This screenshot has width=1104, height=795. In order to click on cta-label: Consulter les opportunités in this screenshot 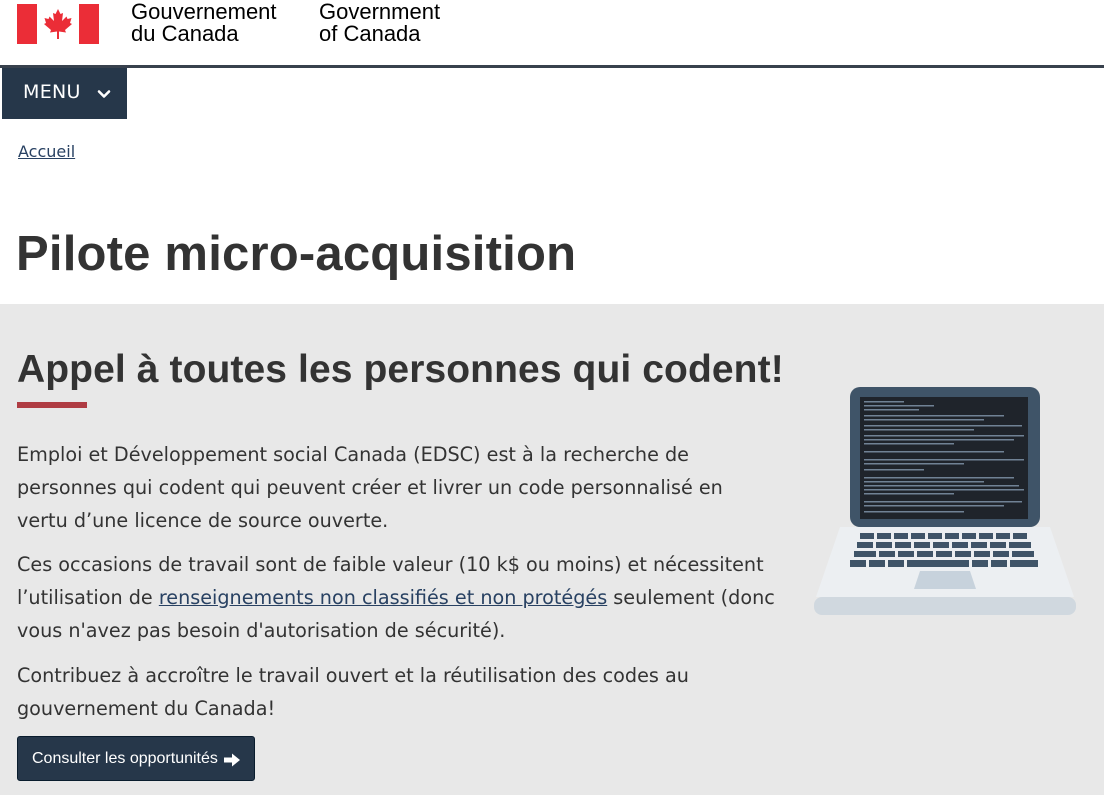, I will do `click(125, 758)`.